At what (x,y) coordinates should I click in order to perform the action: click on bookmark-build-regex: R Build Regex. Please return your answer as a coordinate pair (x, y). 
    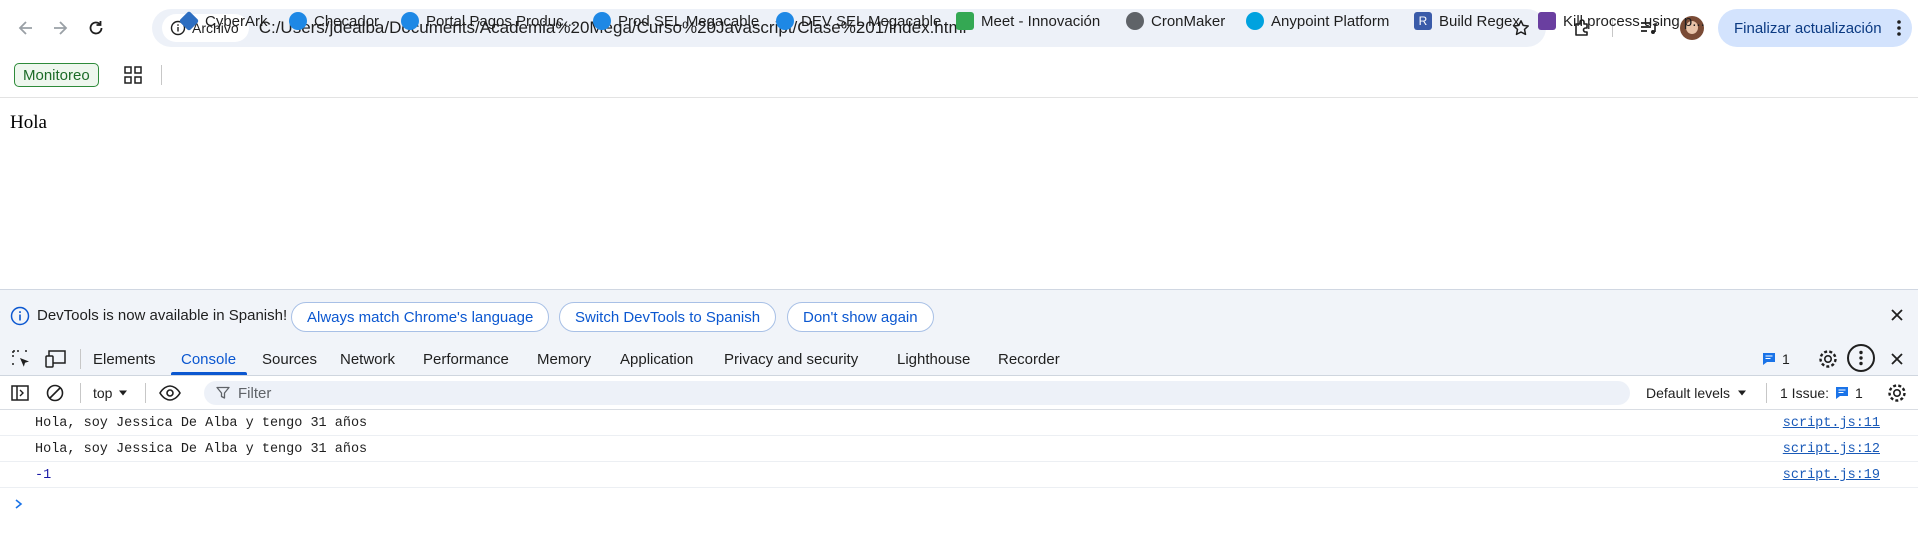
    Looking at the image, I should click on (1467, 21).